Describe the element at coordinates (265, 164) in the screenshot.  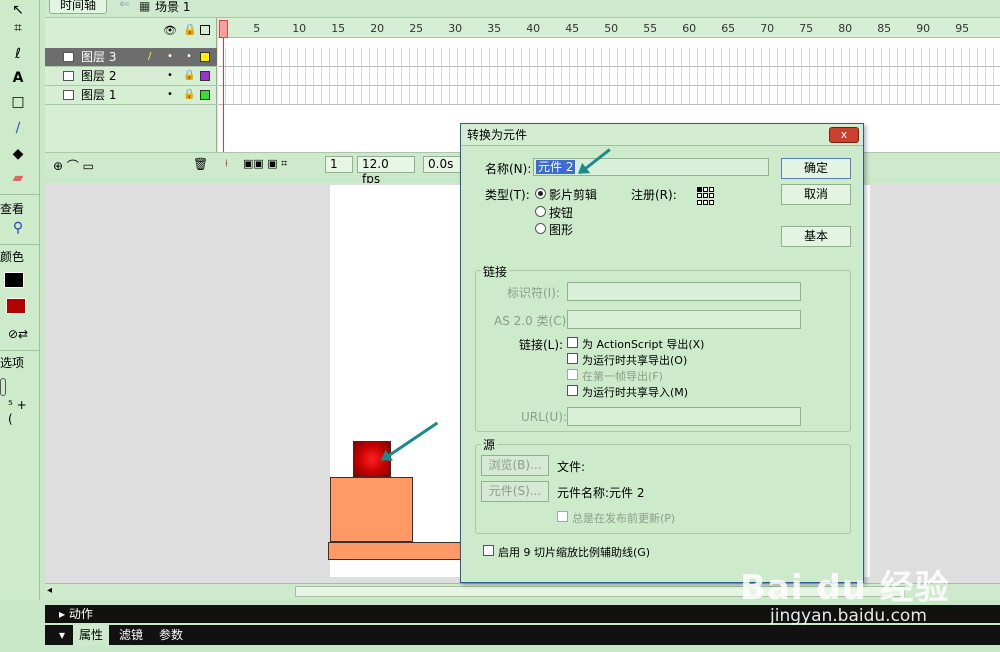
I see `onion-skin-icons: ▣▣ ▣ ⌗` at that location.